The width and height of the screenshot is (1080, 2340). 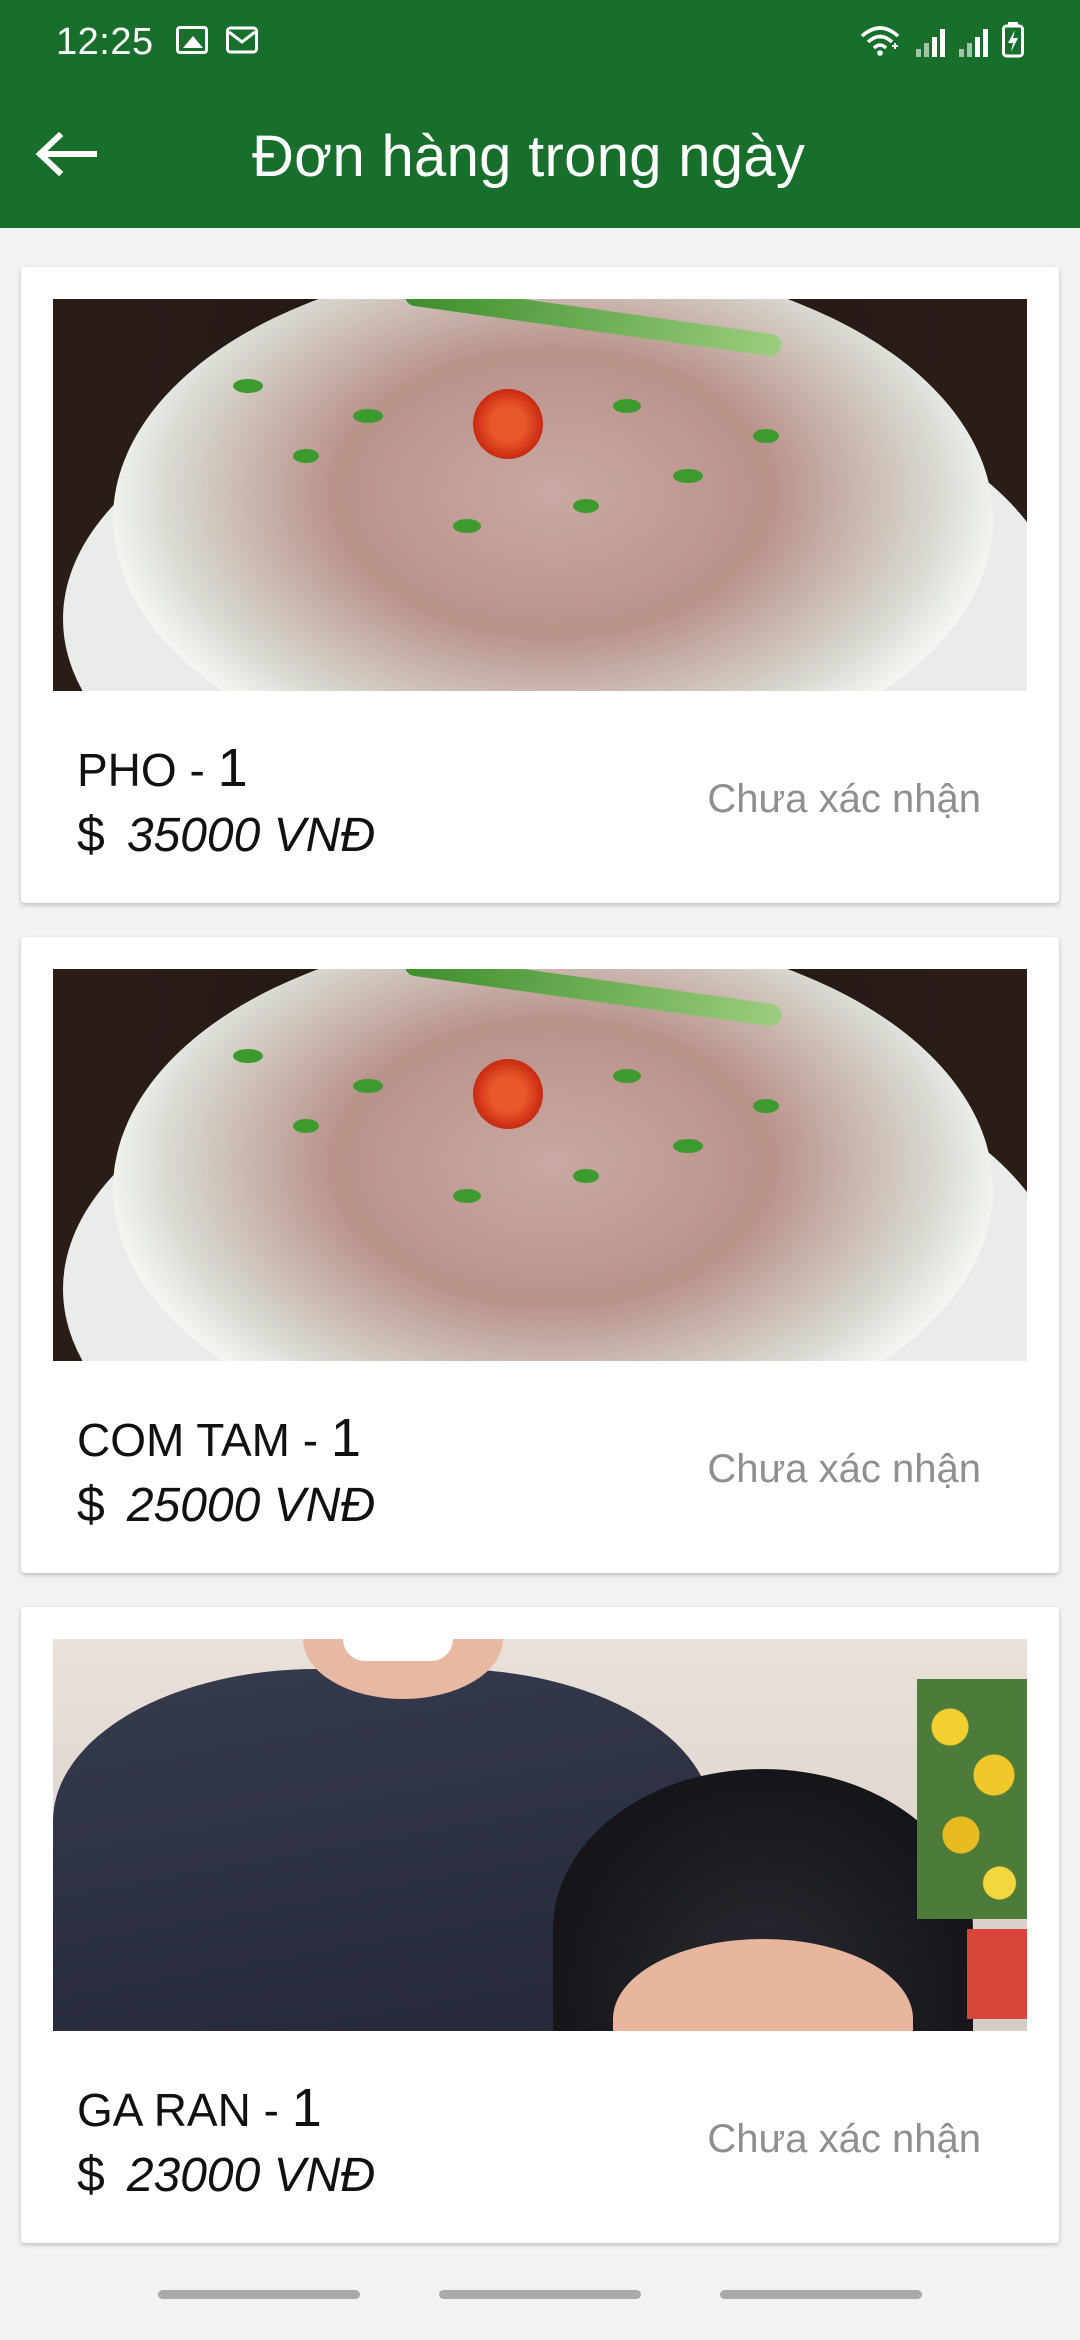 What do you see at coordinates (821, 2294) in the screenshot?
I see `nav-back-handle` at bounding box center [821, 2294].